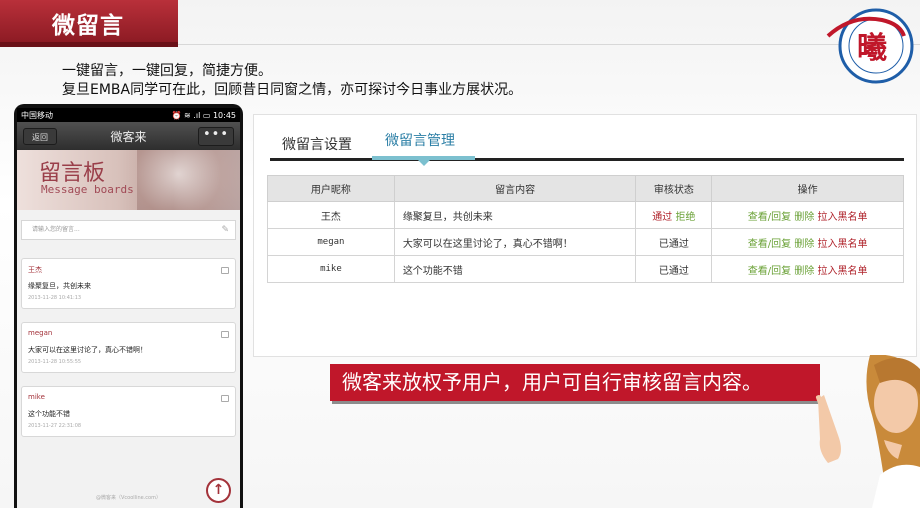  What do you see at coordinates (128, 283) in the screenshot?
I see `message-card: 王杰 缘聚复旦，共创未来 2013-11-28 10:41:13` at bounding box center [128, 283].